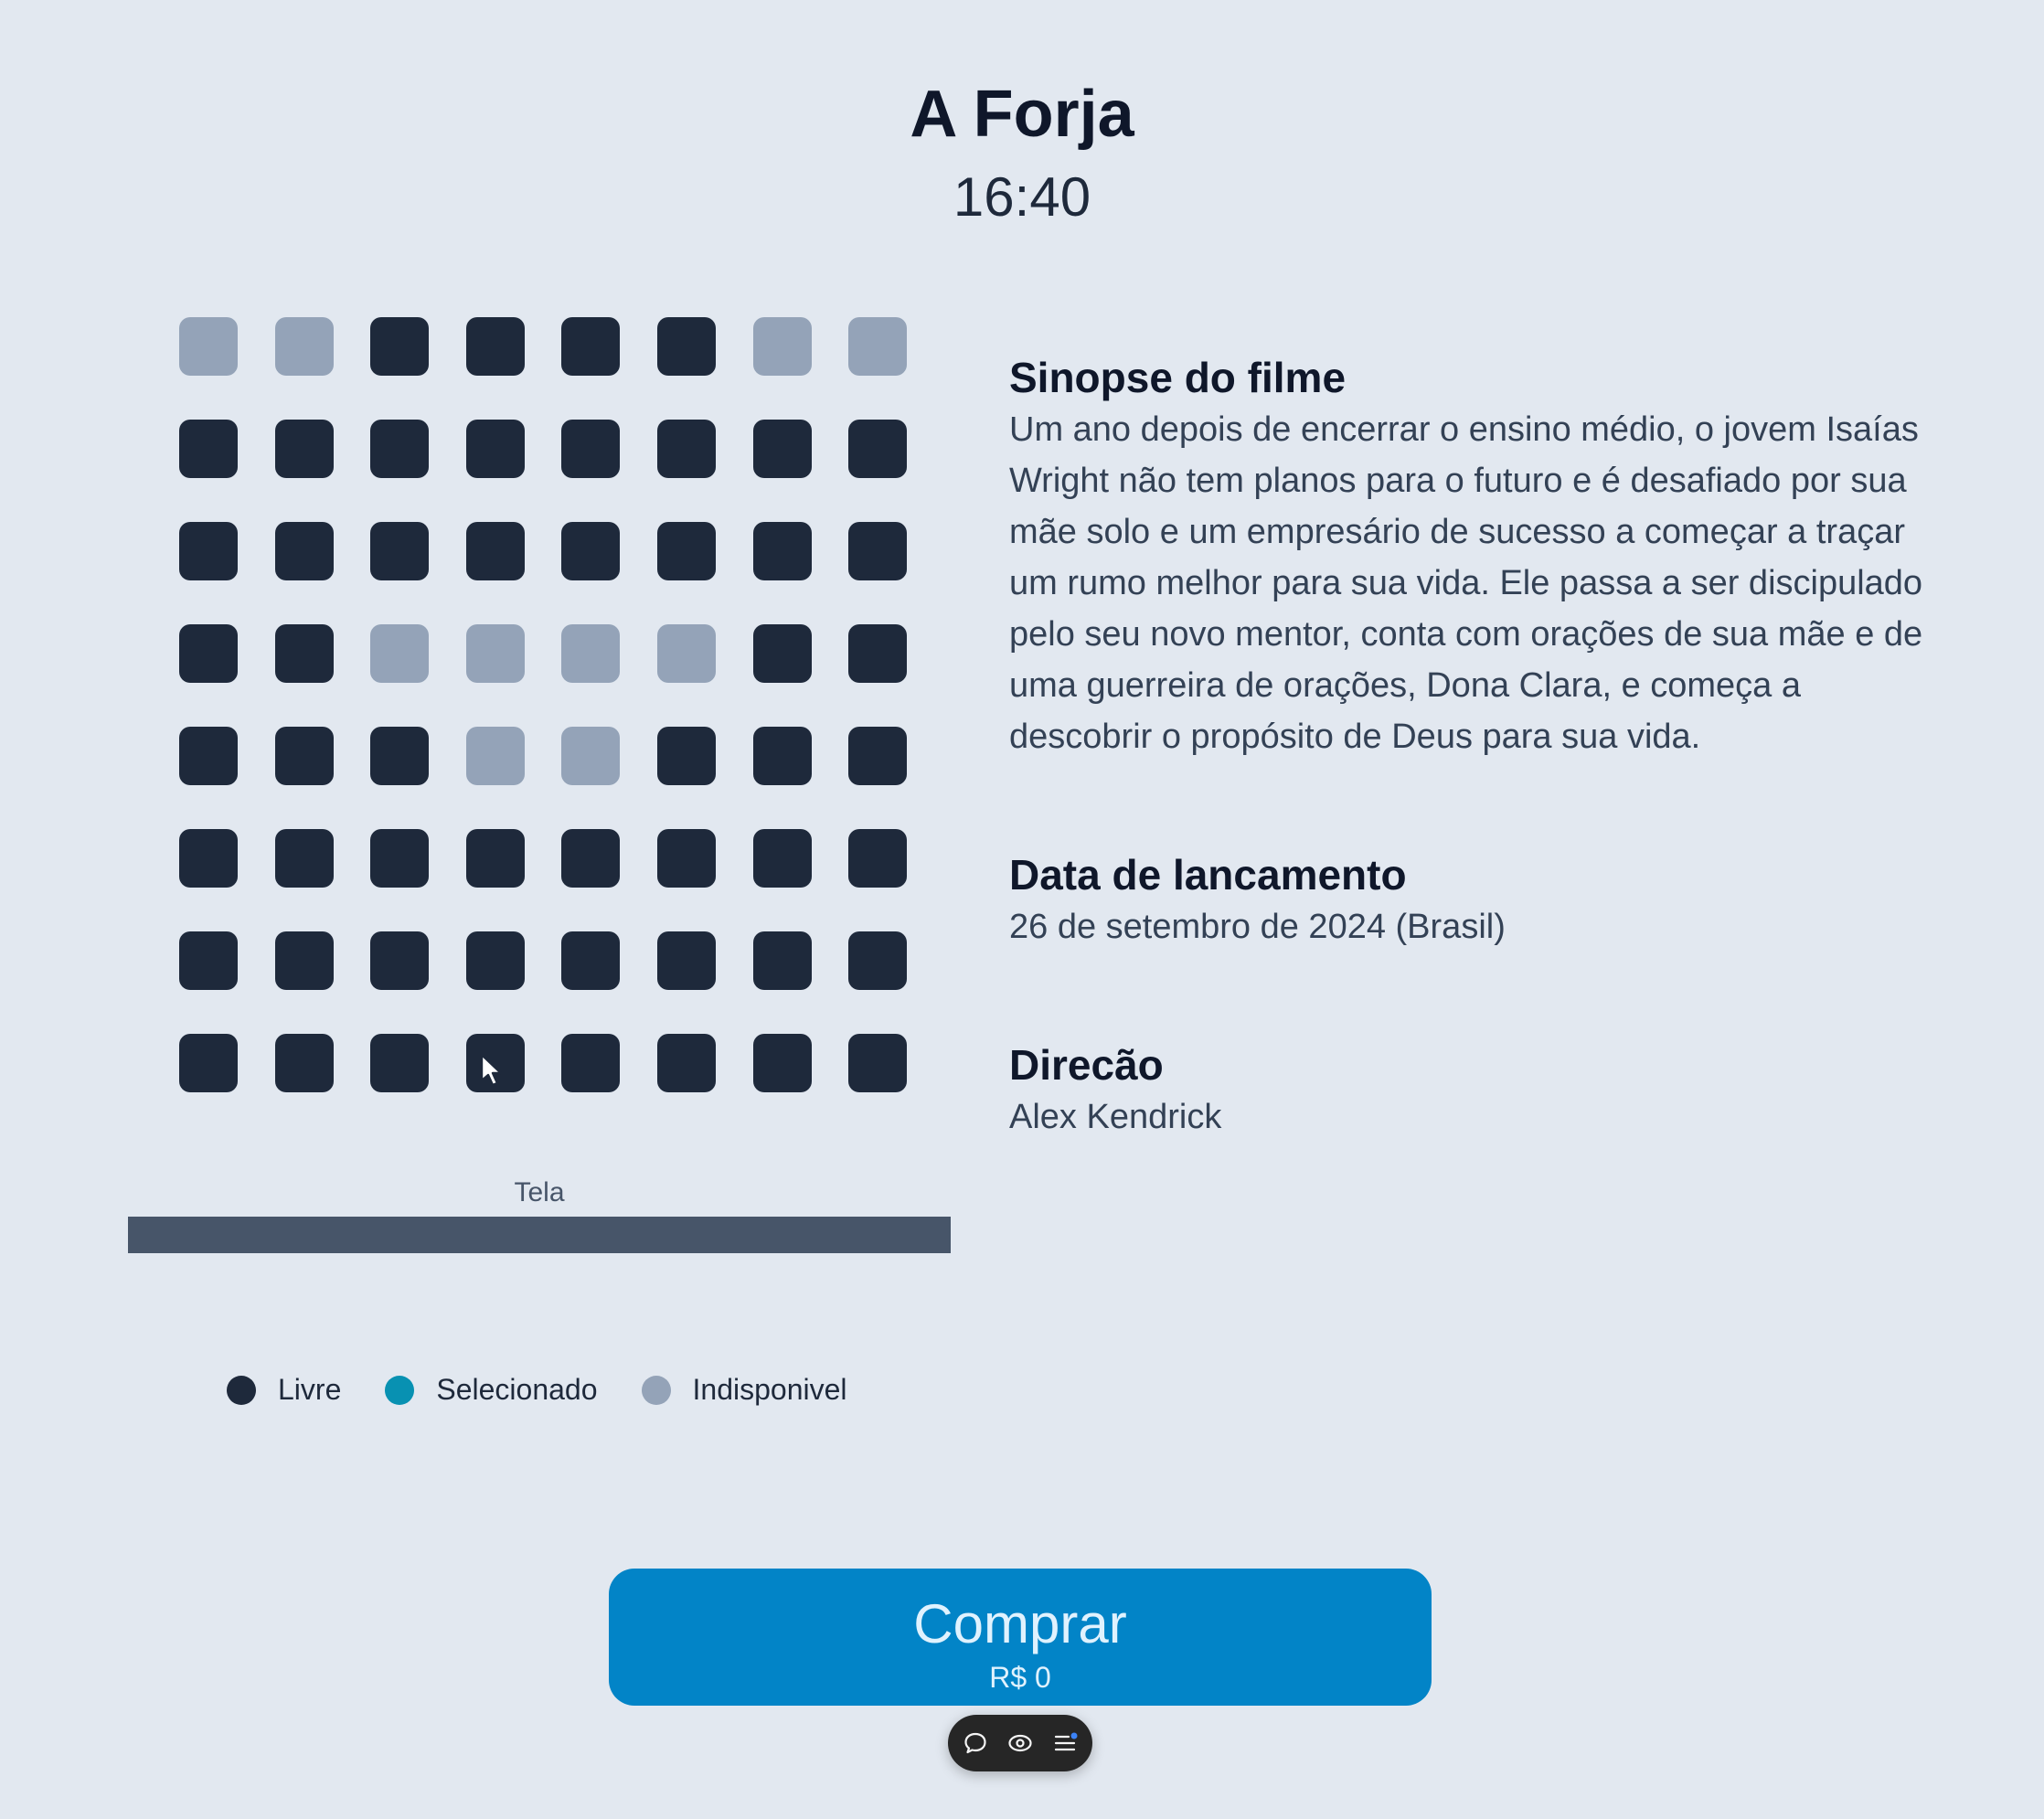  What do you see at coordinates (1178, 377) in the screenshot?
I see `synopsis-heading: Sinopse do filme` at bounding box center [1178, 377].